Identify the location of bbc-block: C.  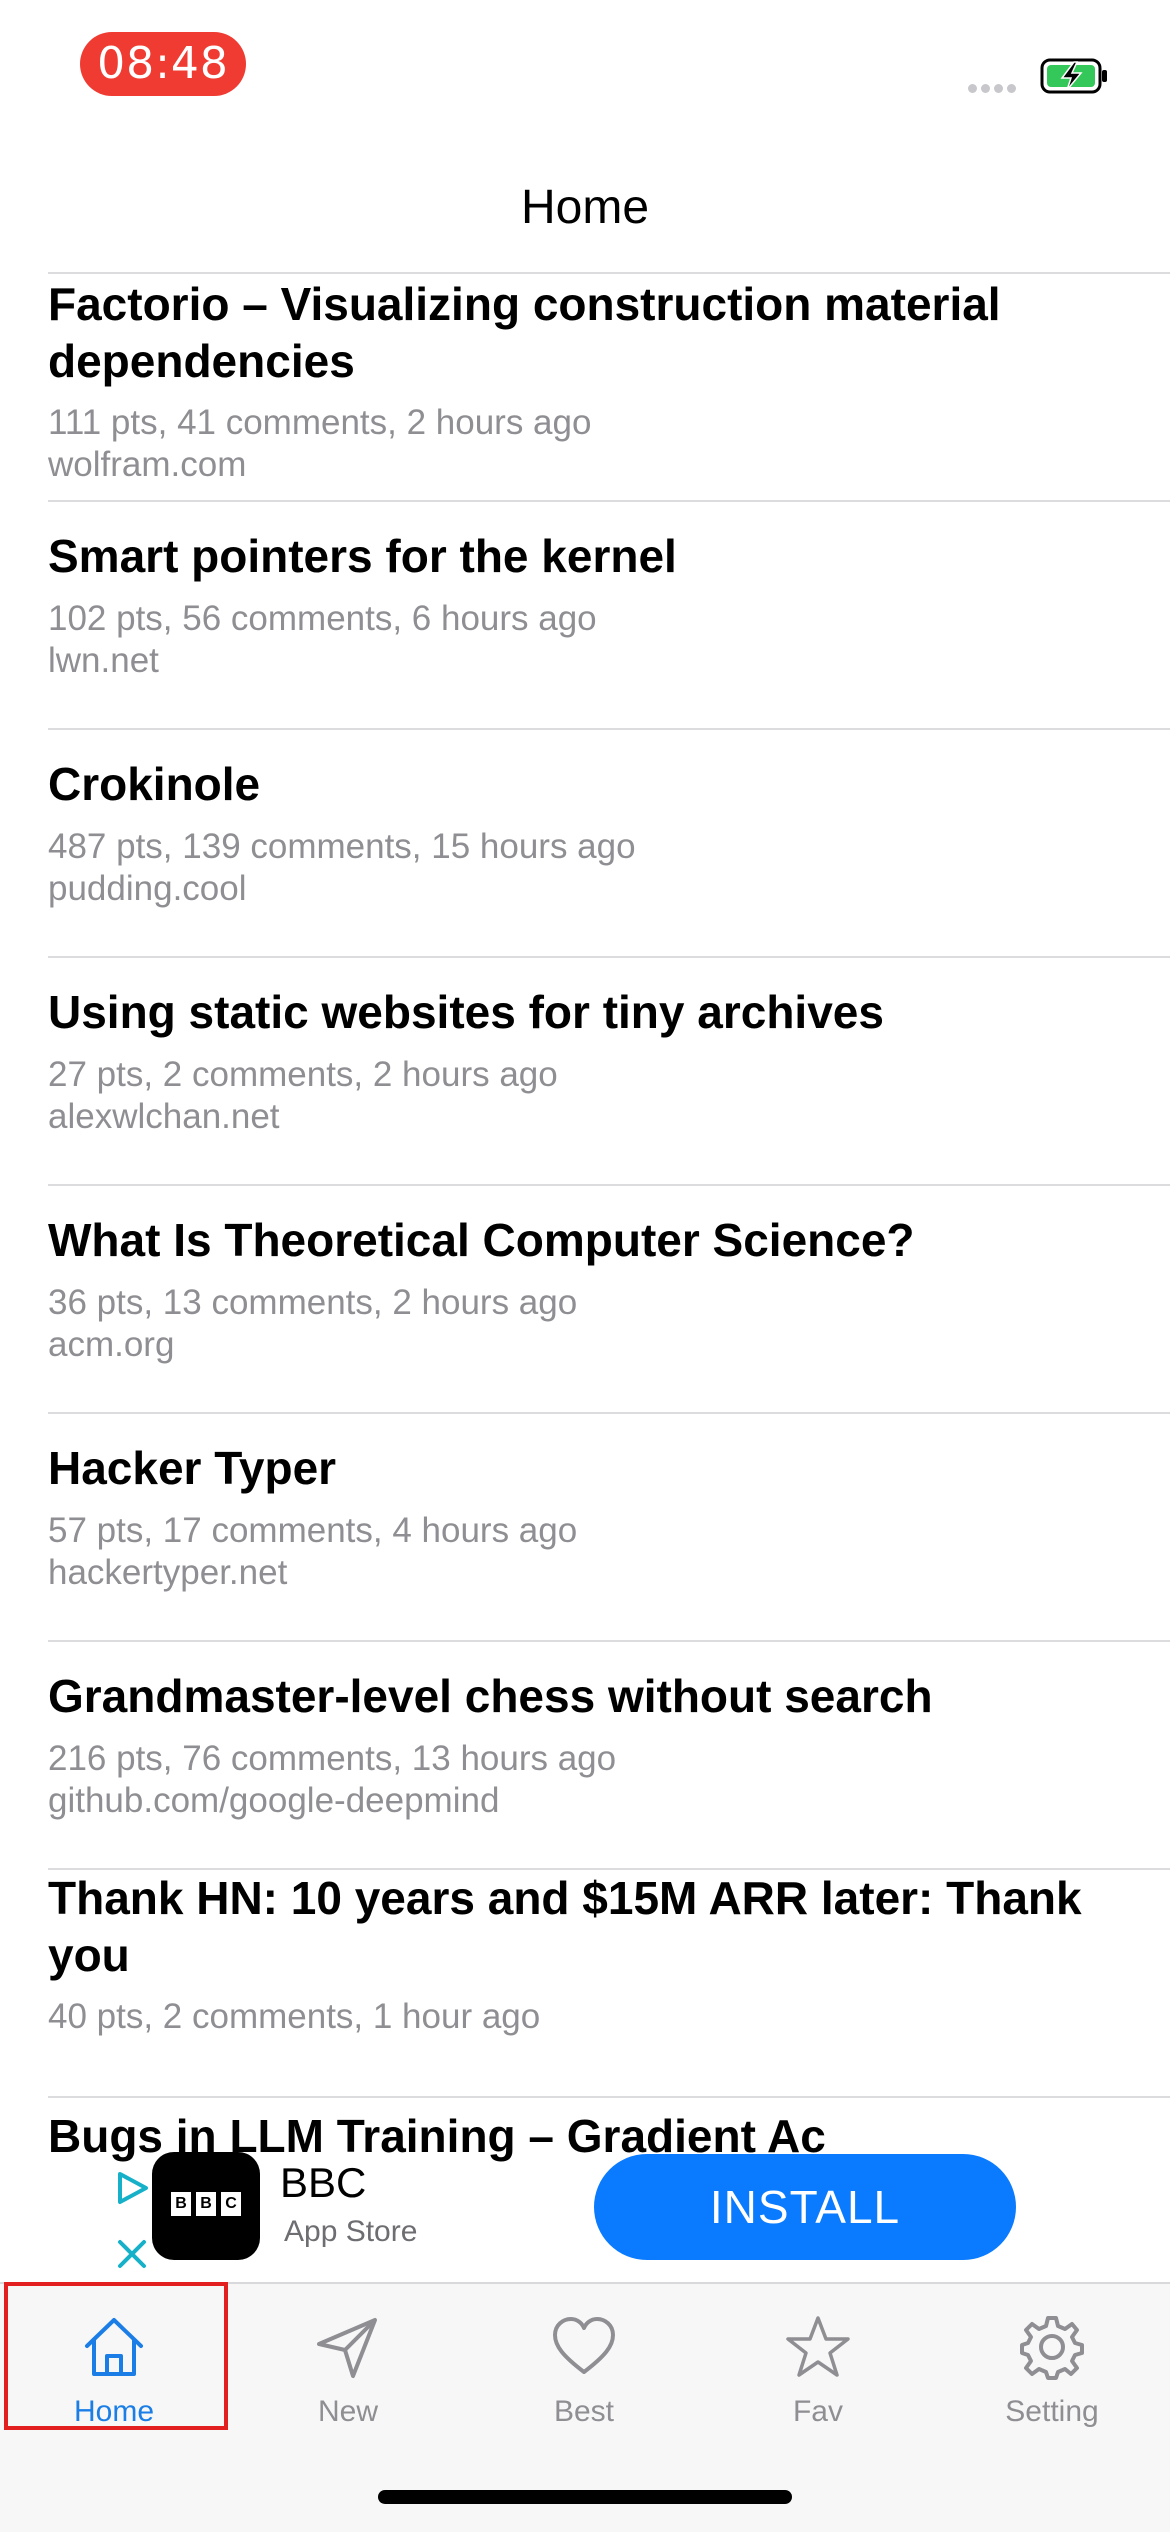
(231, 2204).